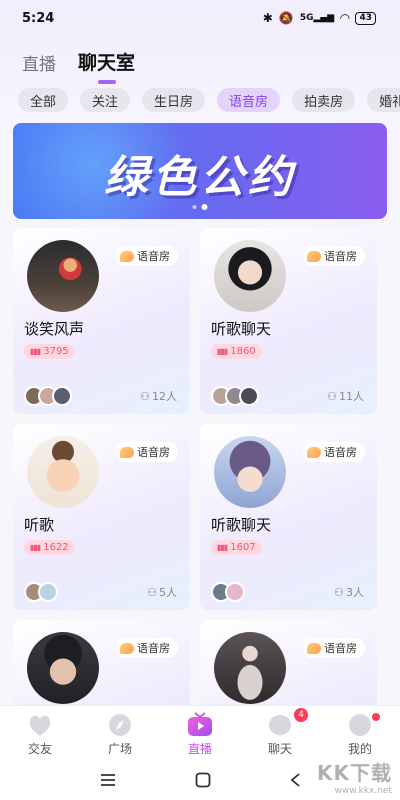 The image size is (400, 800). I want to click on banner-pagination, so click(200, 207).